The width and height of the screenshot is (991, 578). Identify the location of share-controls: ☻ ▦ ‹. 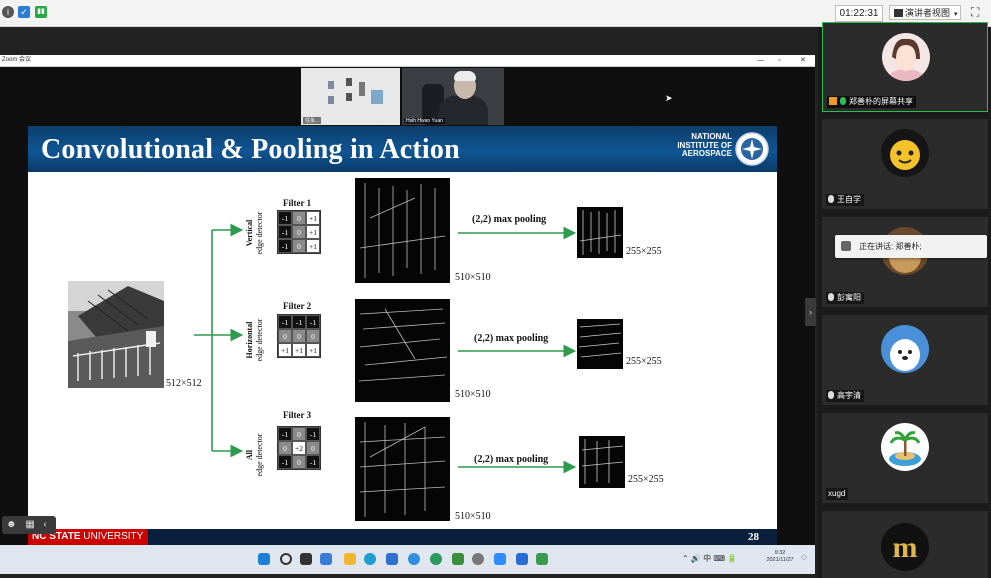
(29, 525).